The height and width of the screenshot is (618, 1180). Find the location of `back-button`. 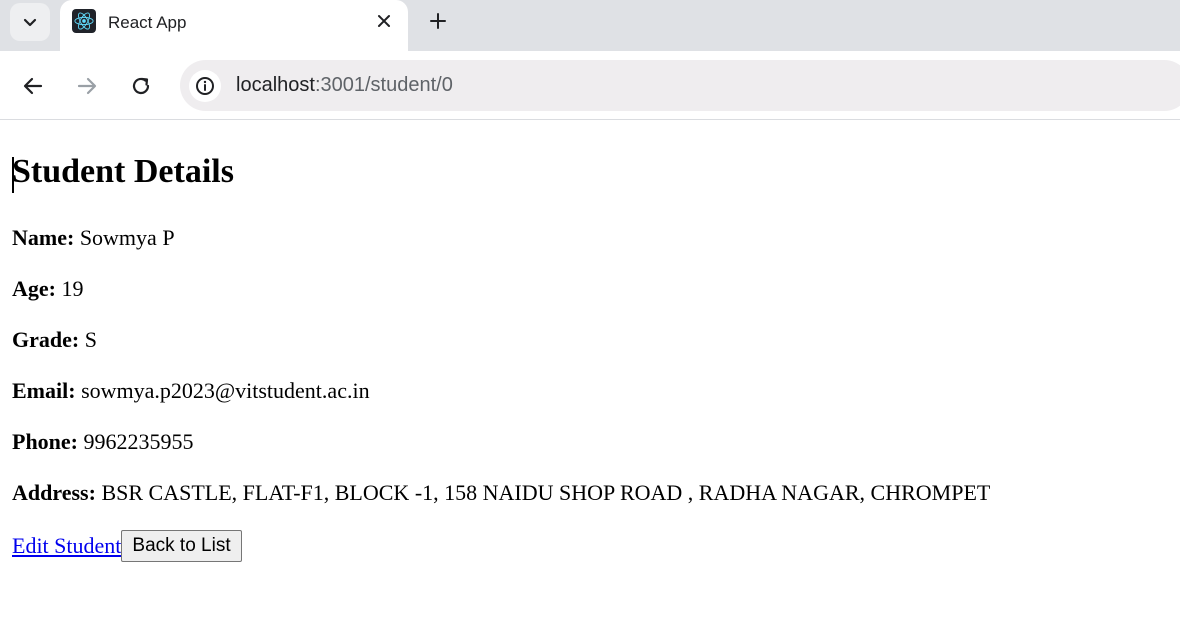

back-button is located at coordinates (33, 86).